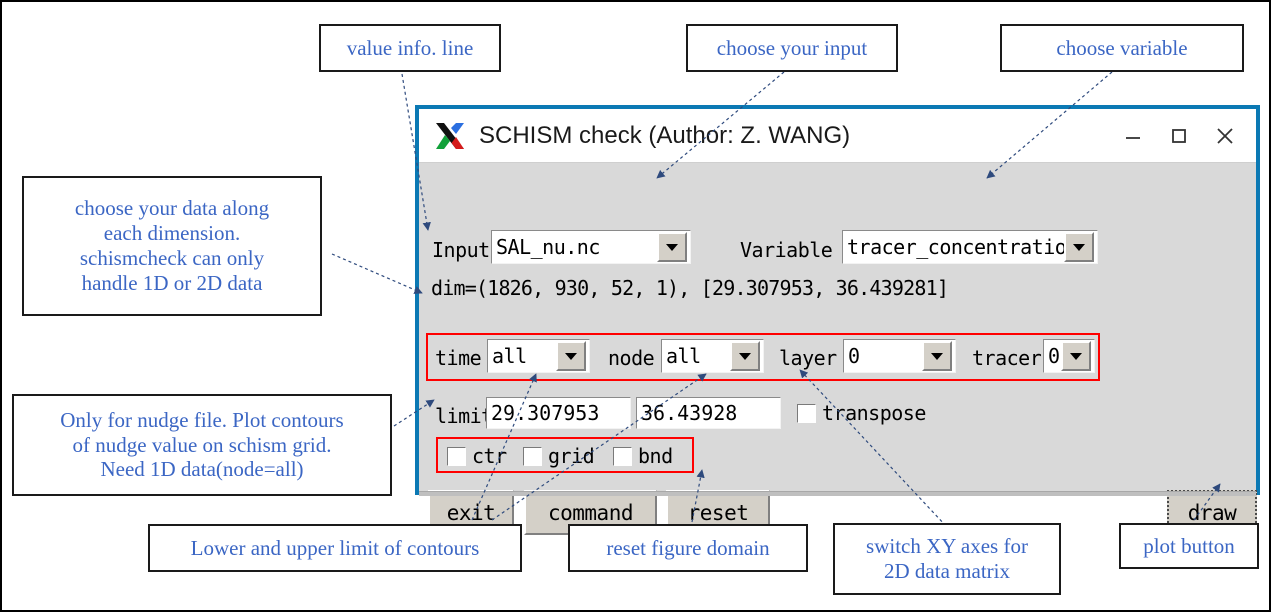 This screenshot has width=1271, height=614. I want to click on callout-nudge-line-2: of nudge value on schism grid., so click(202, 444).